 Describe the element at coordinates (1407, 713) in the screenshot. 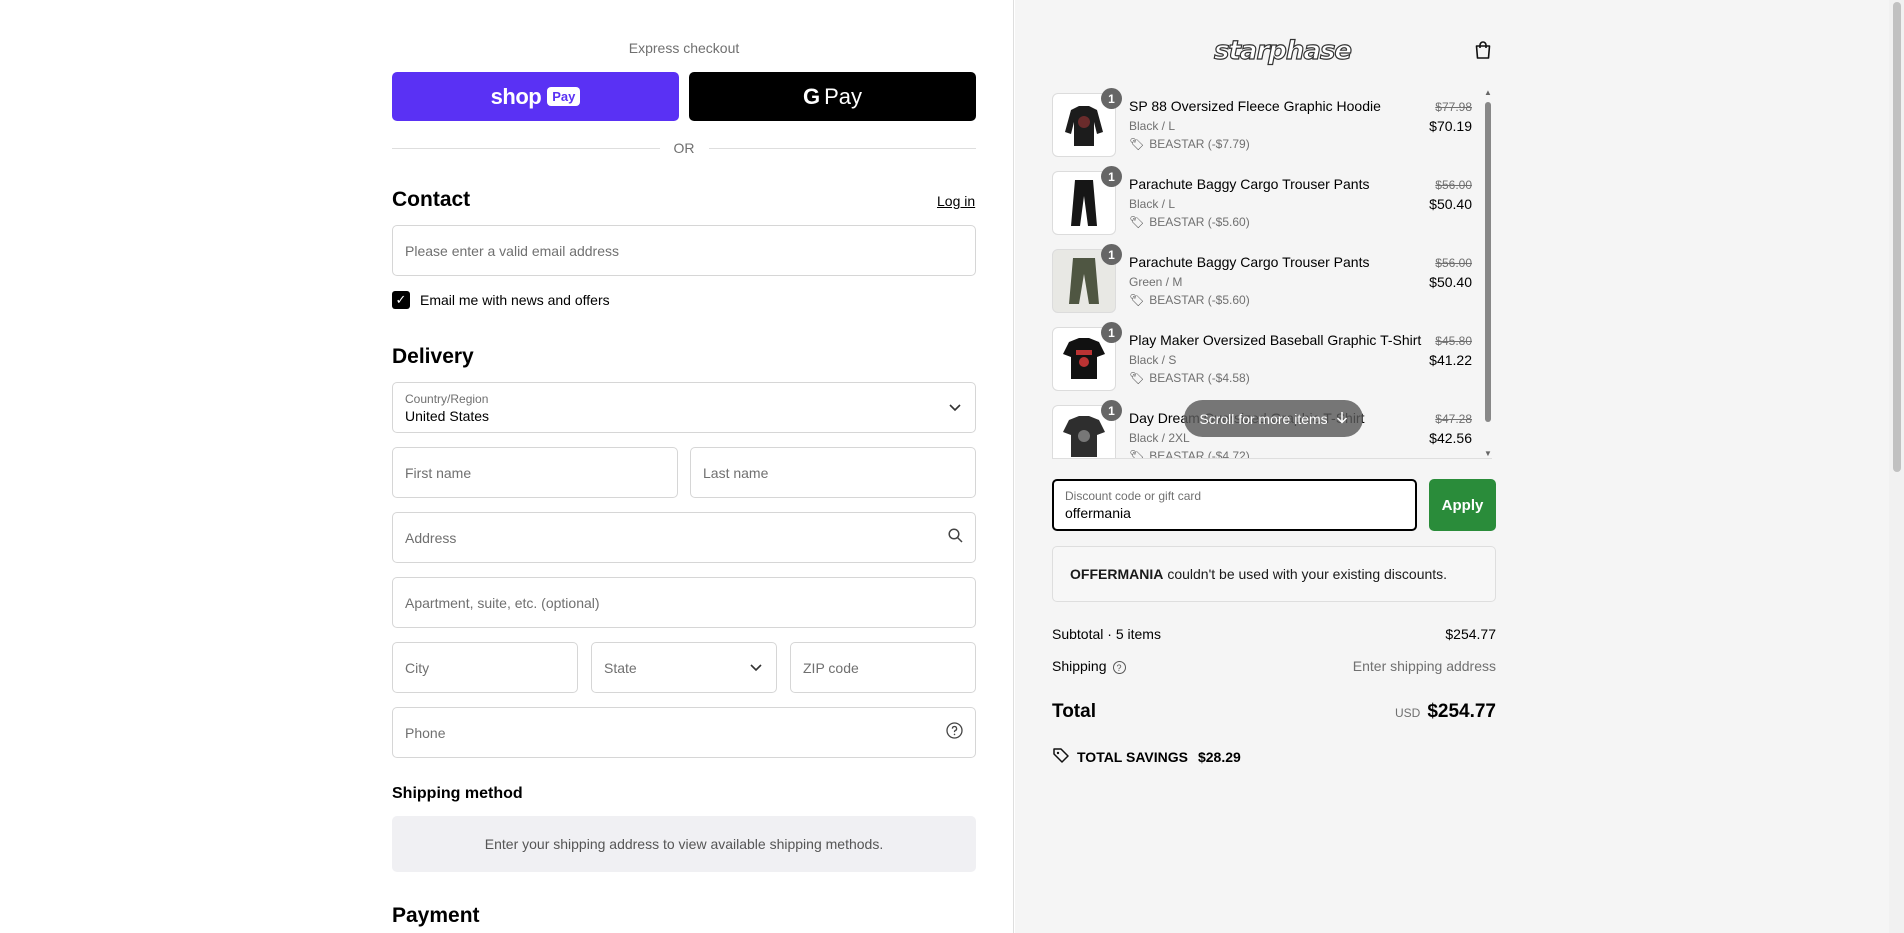

I see `total-currency: USD` at that location.